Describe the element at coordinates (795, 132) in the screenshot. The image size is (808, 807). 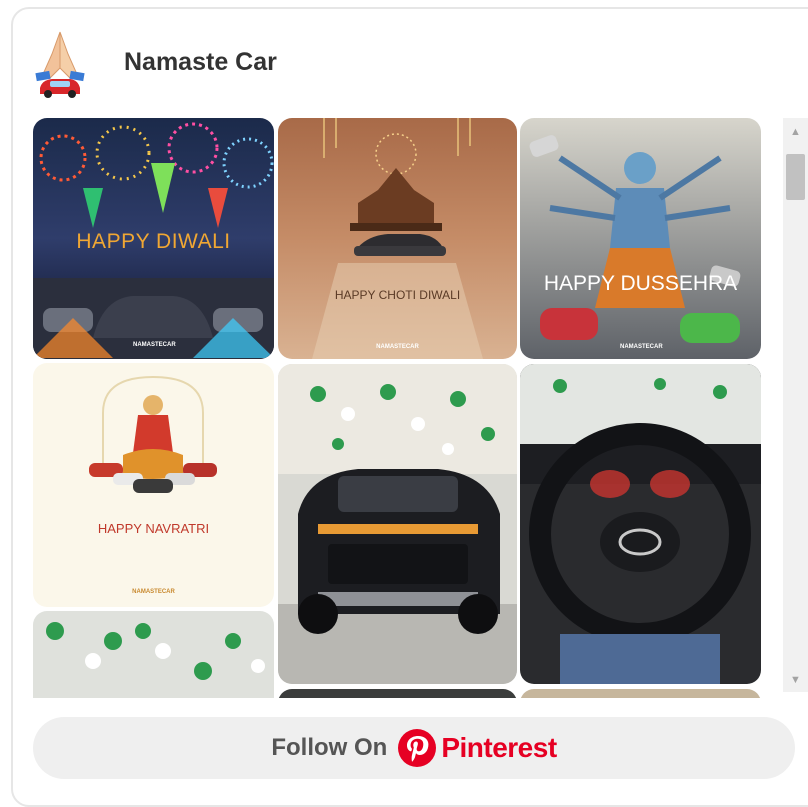
I see `scroll-up-arrow-icon: ▲` at that location.